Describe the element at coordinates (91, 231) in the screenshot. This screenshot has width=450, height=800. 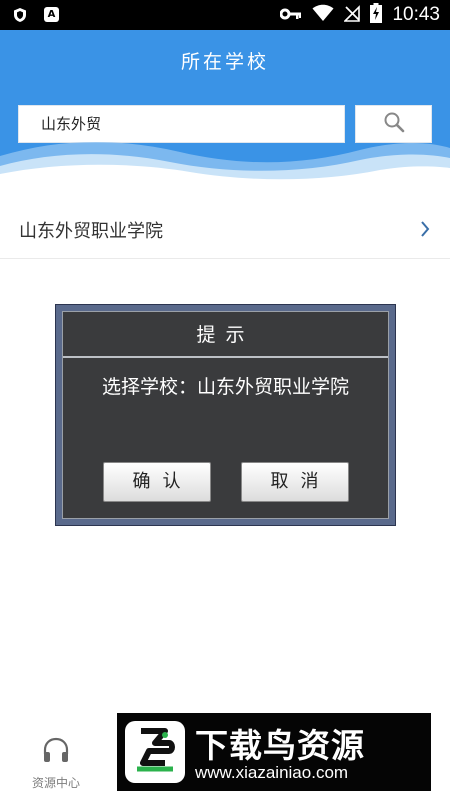
I see `school-name: 山东外贸职业学院` at that location.